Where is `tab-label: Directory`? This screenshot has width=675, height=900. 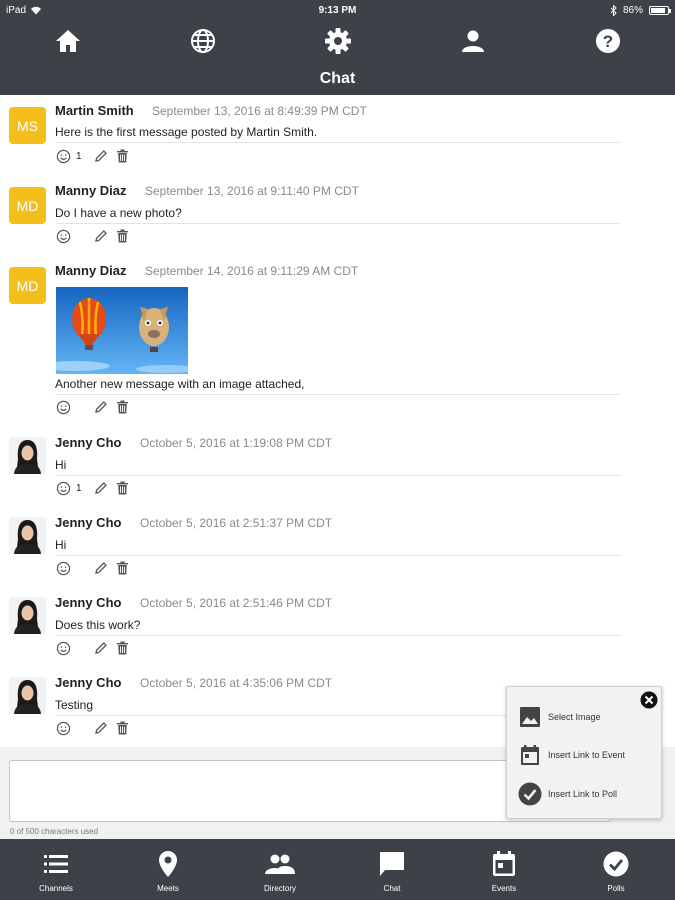
tab-label: Directory is located at coordinates (279, 888).